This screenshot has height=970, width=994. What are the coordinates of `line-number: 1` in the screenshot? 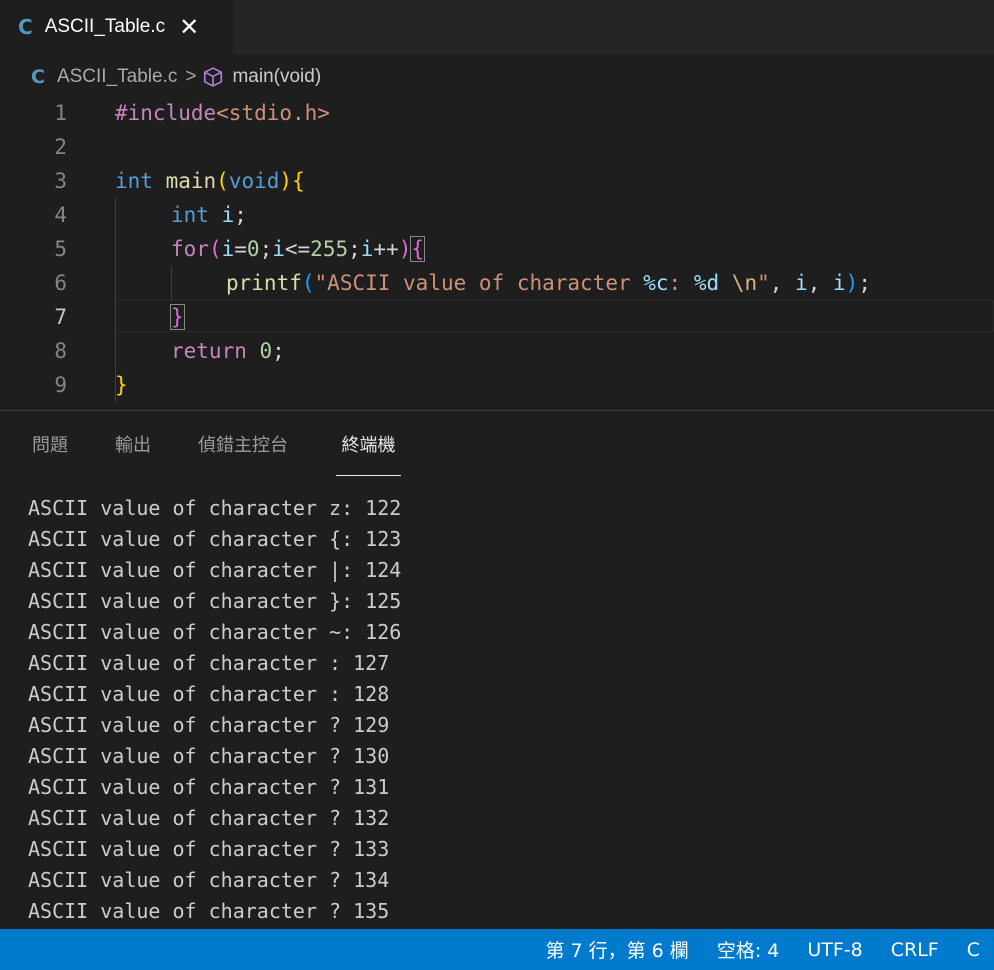 It's located at (60, 113).